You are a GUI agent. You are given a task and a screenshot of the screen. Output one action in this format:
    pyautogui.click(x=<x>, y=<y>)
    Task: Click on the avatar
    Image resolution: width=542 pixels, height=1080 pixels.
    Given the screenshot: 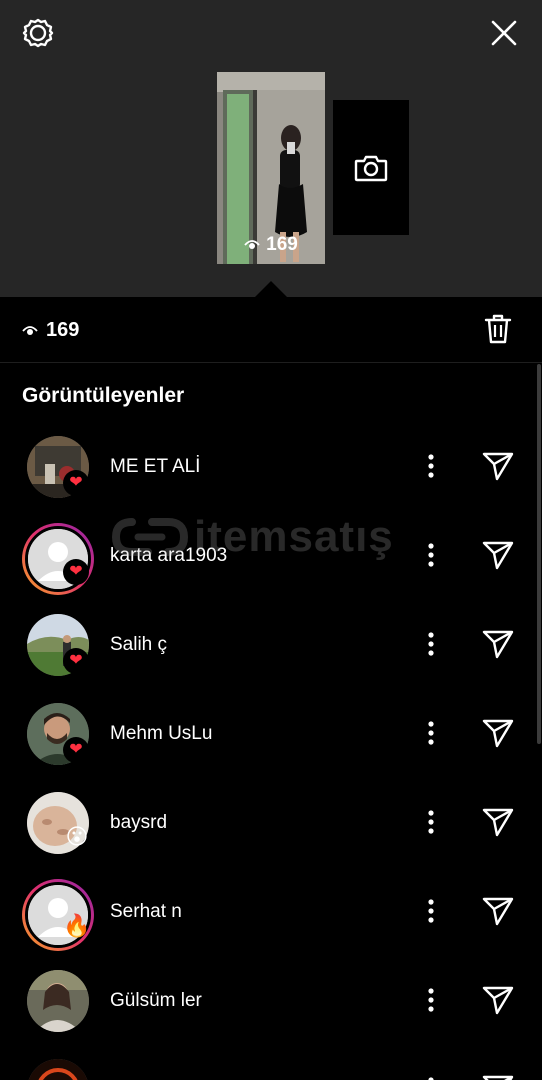 What is the action you would take?
    pyautogui.click(x=58, y=1006)
    